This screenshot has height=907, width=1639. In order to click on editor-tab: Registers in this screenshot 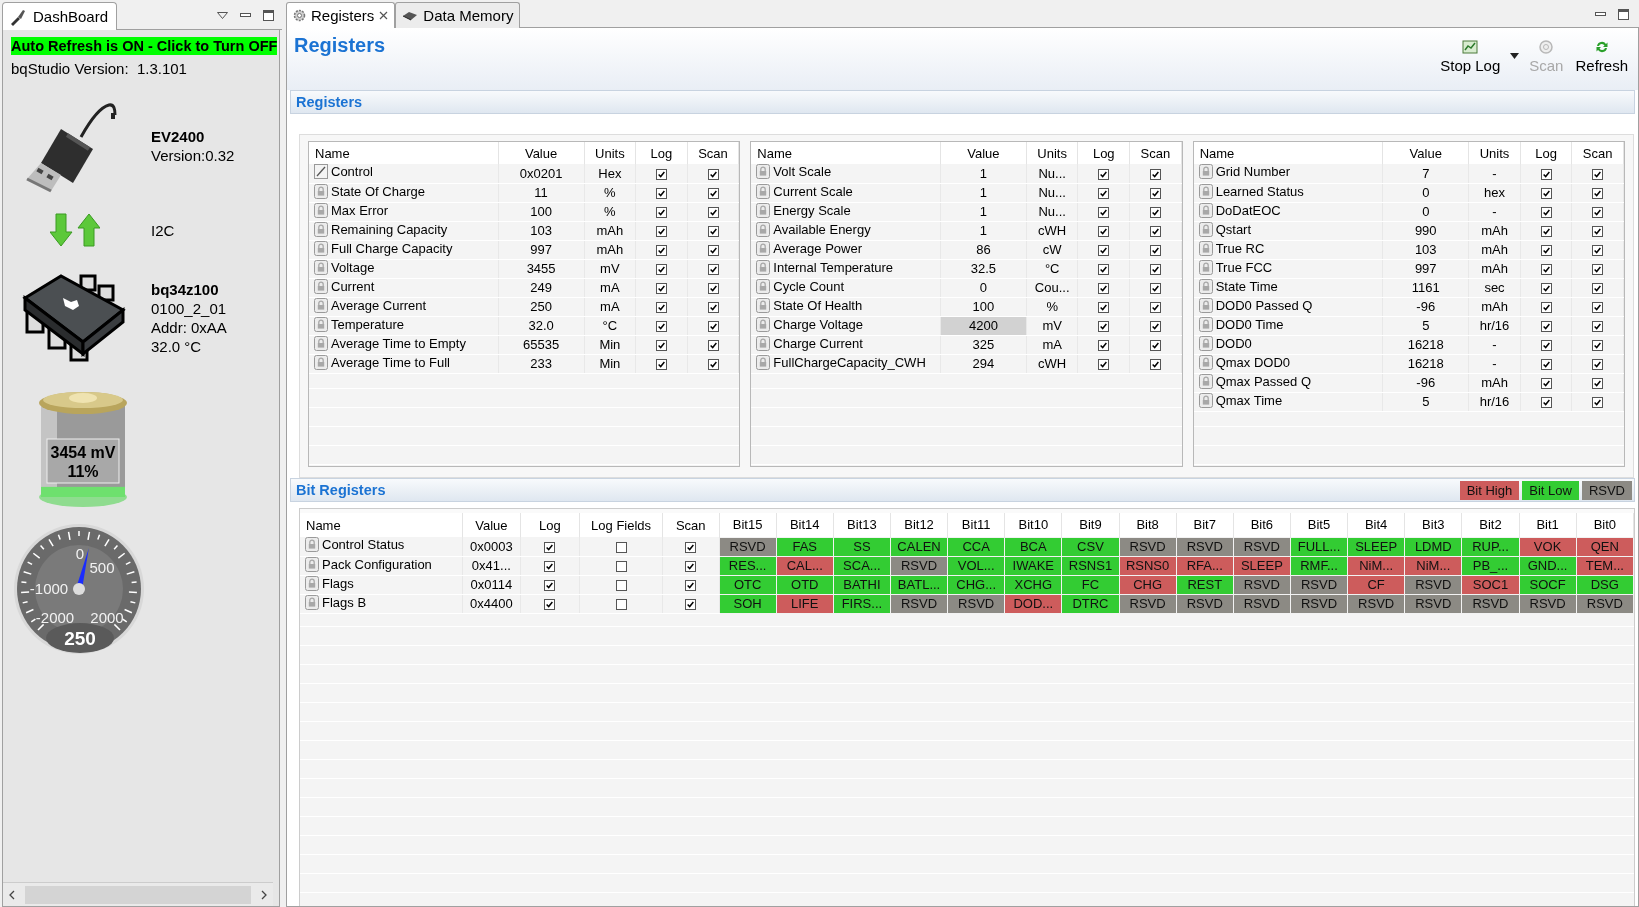, I will do `click(341, 15)`.